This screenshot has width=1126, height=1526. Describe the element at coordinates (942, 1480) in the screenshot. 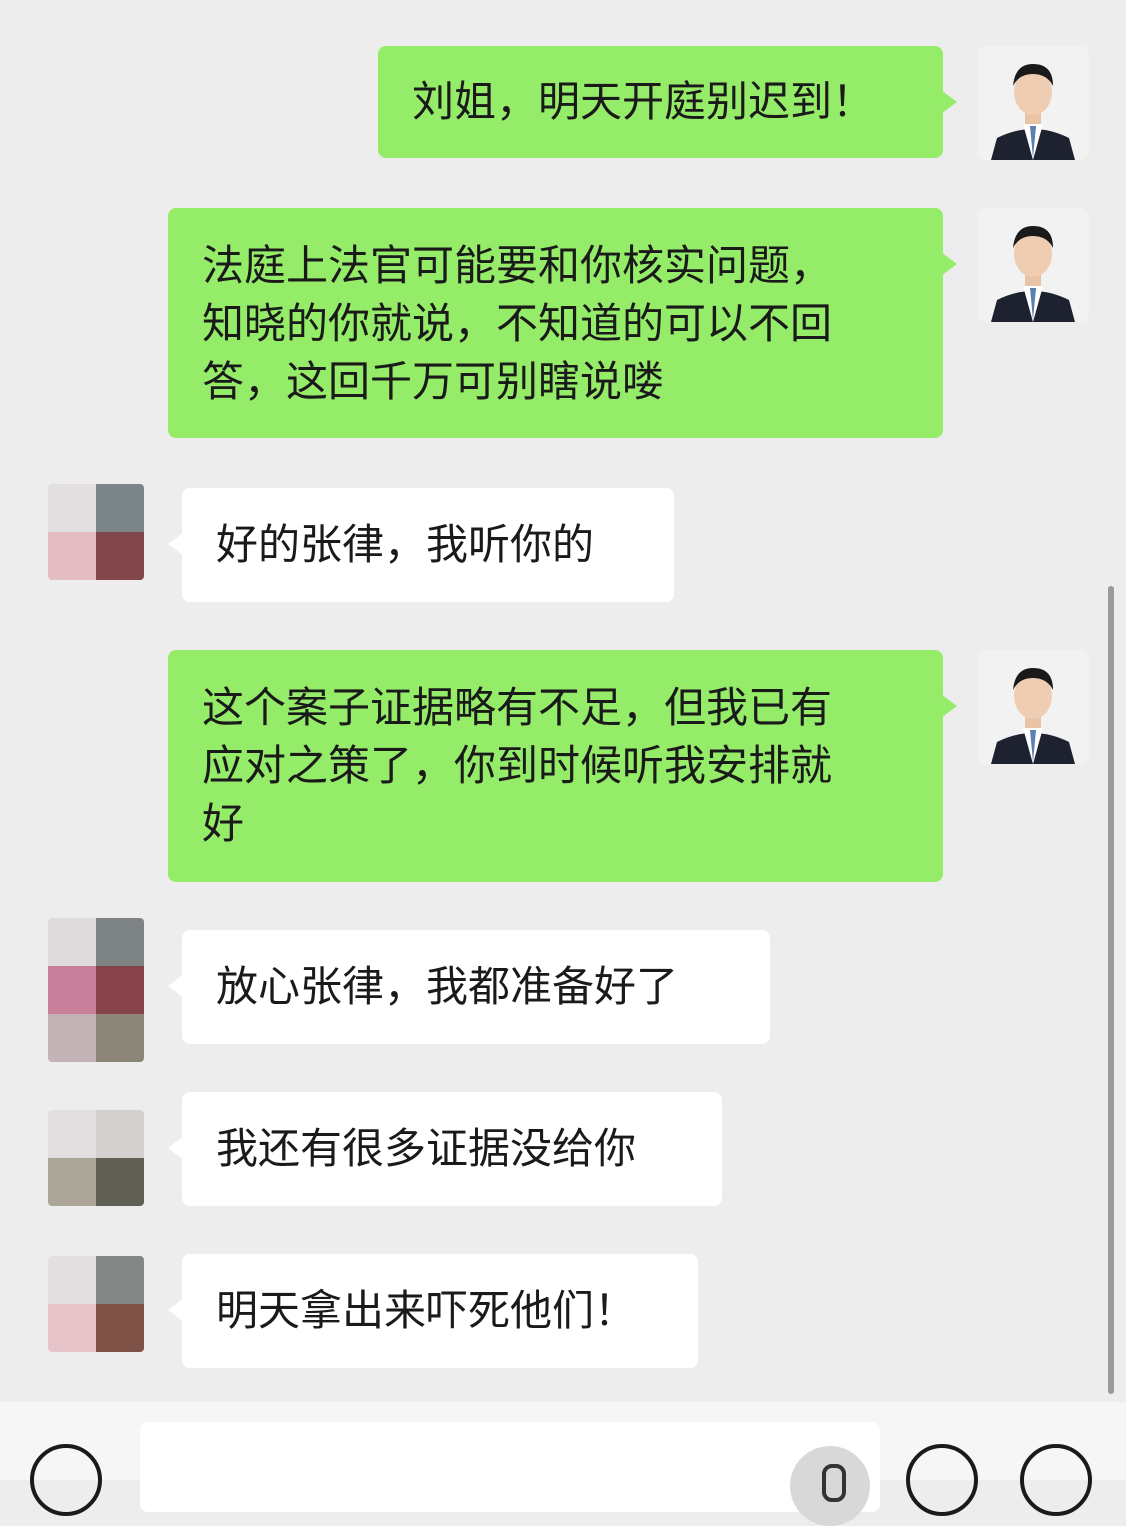

I see `emoji-icon` at that location.